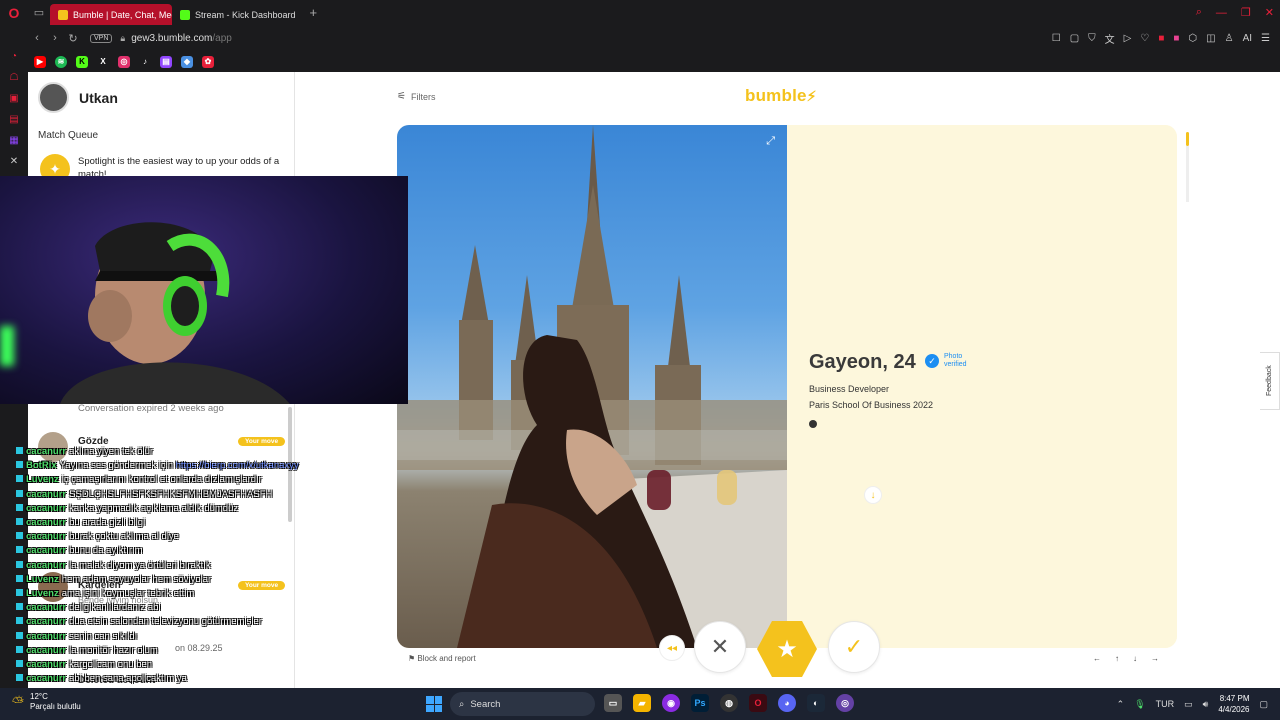  What do you see at coordinates (13, 98) in the screenshot?
I see `messenger-icon: ▣` at bounding box center [13, 98].